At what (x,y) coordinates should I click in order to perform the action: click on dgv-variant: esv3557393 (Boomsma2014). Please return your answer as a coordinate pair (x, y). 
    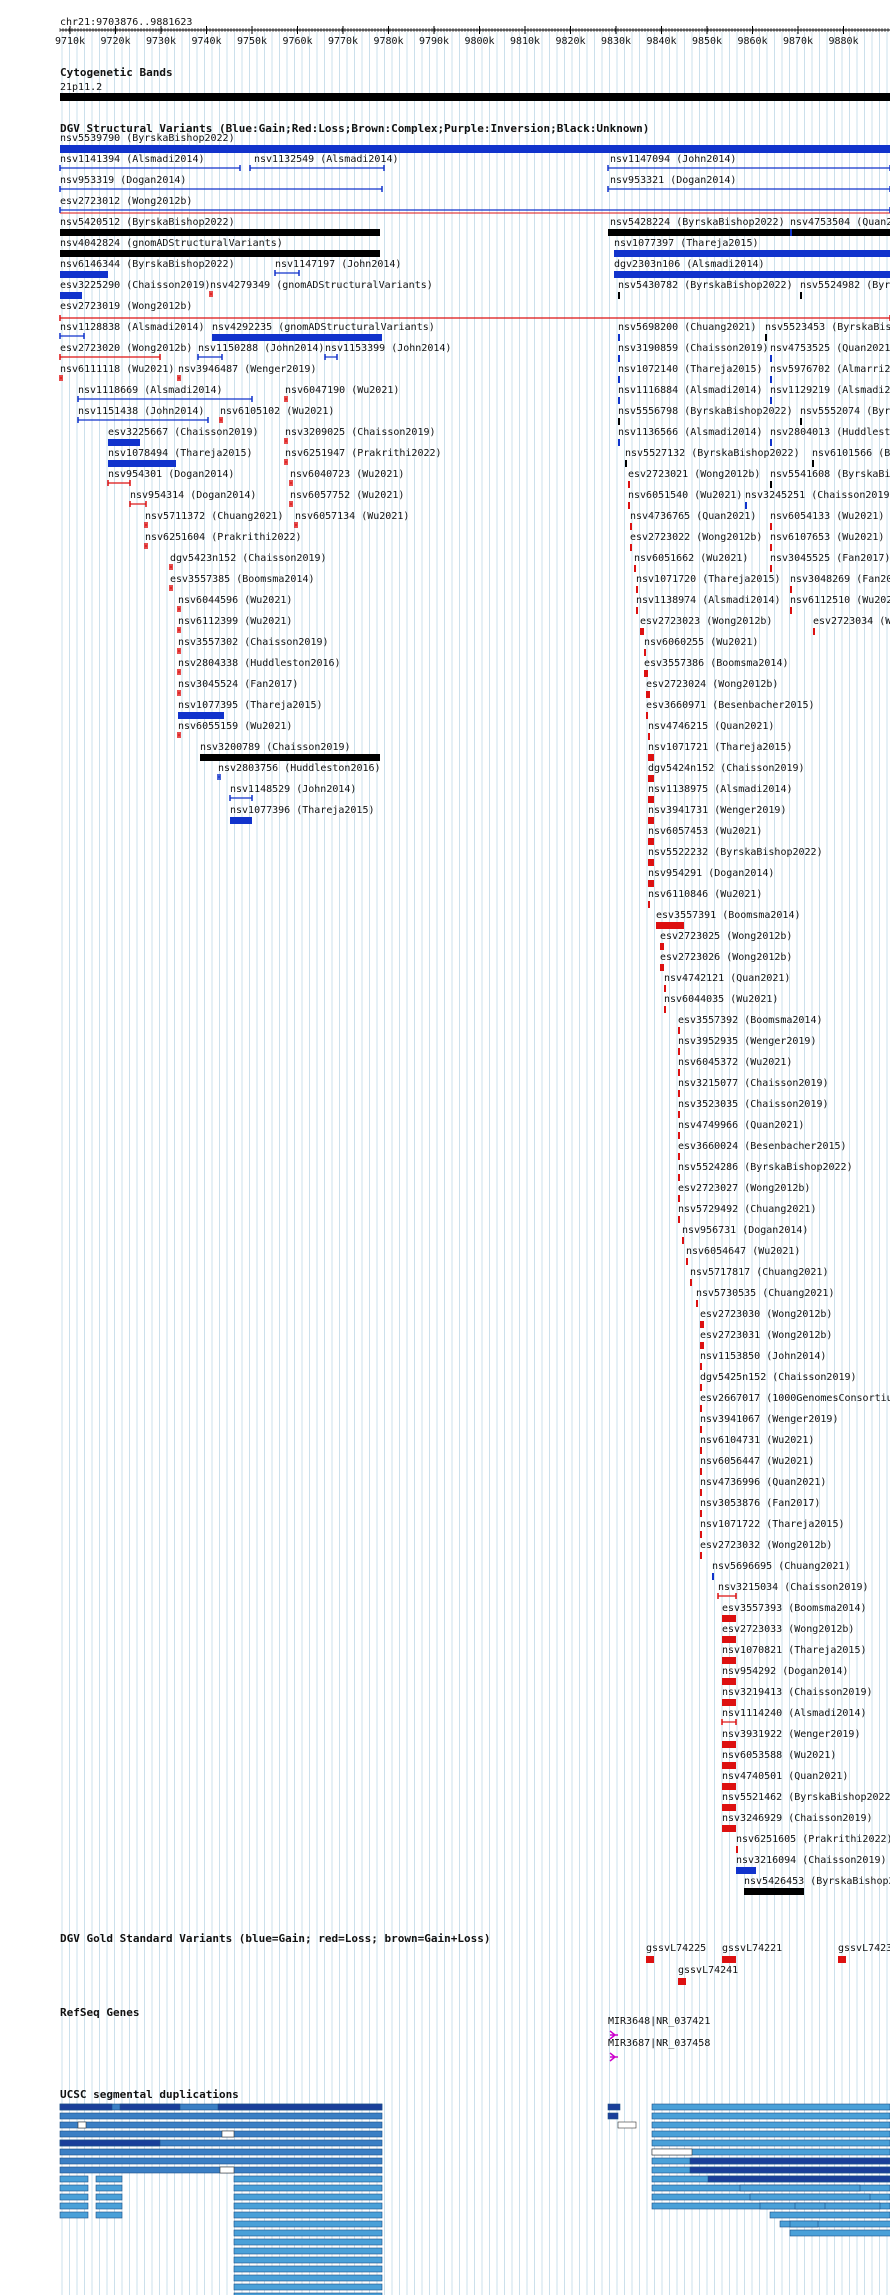
    Looking at the image, I should click on (794, 1612).